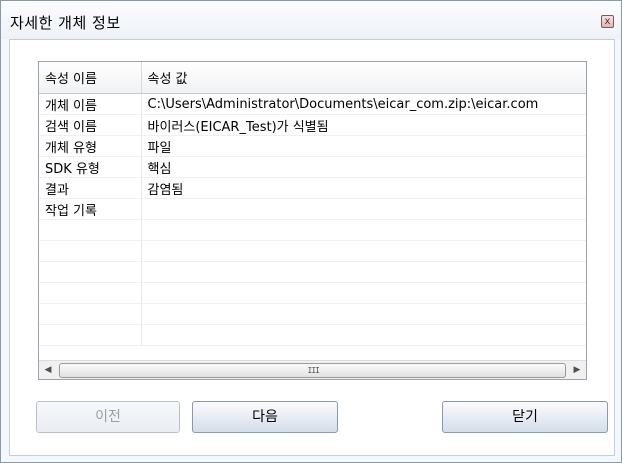 This screenshot has height=463, width=622. What do you see at coordinates (311, 20) in the screenshot?
I see `title-bar: 자세한 개체 정보 x` at bounding box center [311, 20].